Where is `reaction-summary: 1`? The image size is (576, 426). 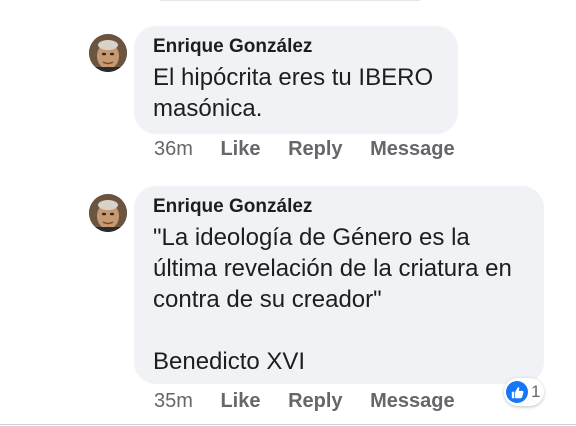 reaction-summary: 1 is located at coordinates (524, 392).